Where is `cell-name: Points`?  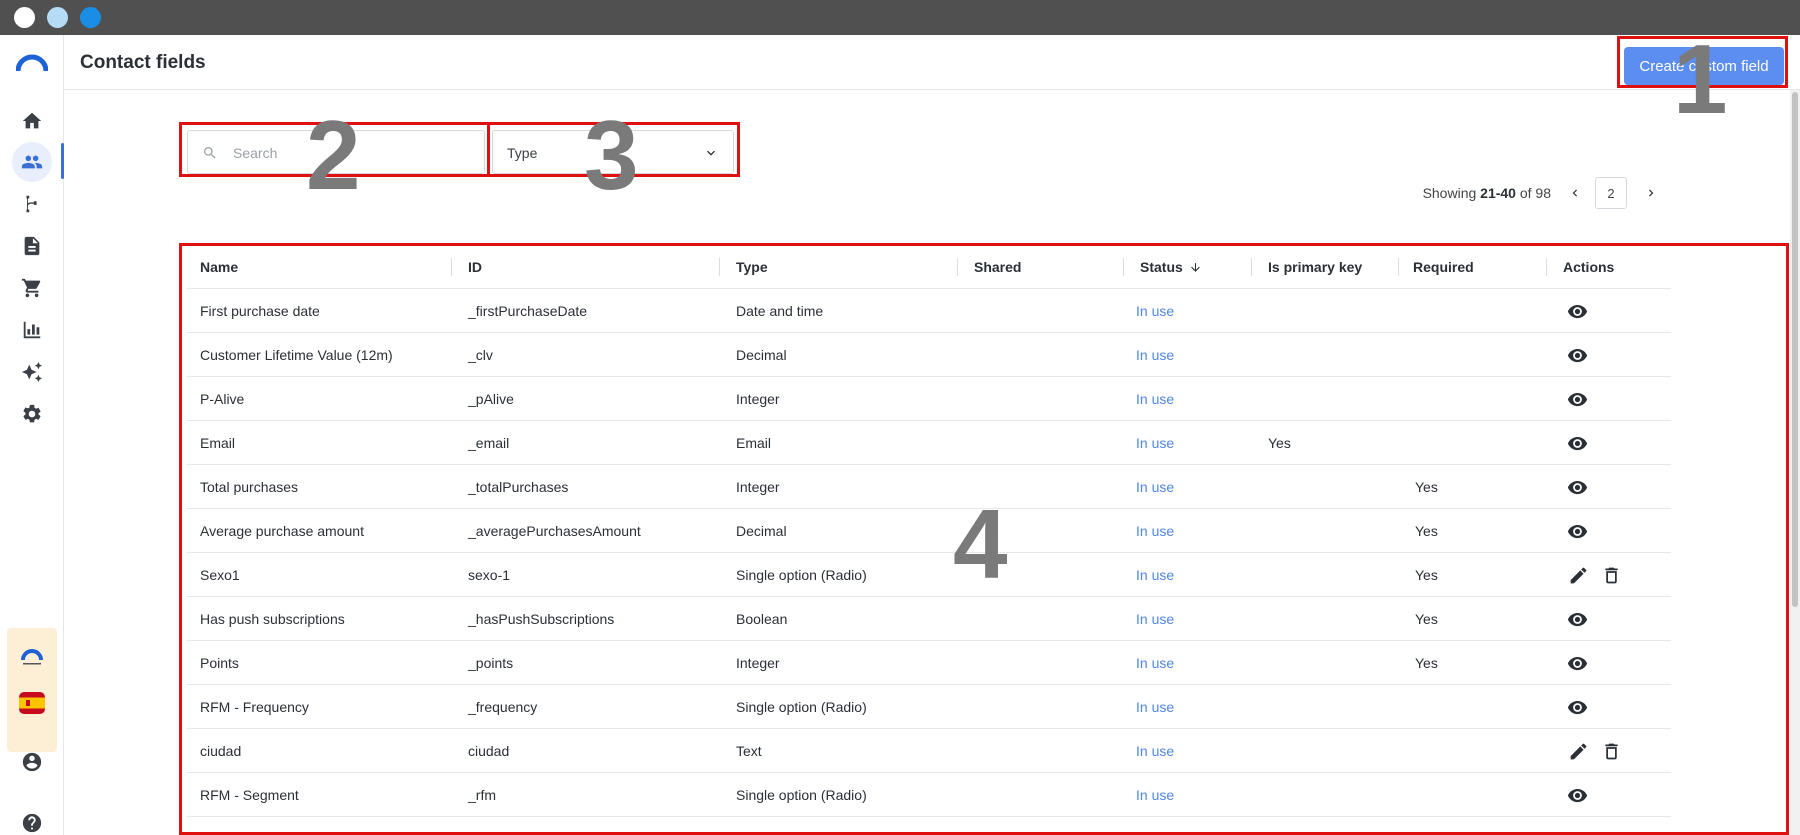 cell-name: Points is located at coordinates (219, 663).